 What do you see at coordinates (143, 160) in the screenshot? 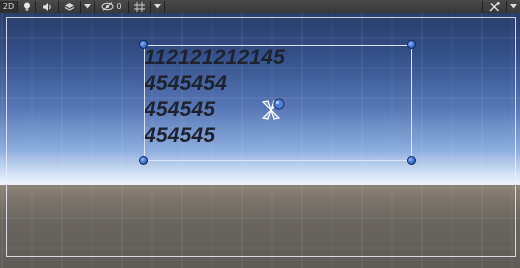
I see `resize-handle-bottom-left` at bounding box center [143, 160].